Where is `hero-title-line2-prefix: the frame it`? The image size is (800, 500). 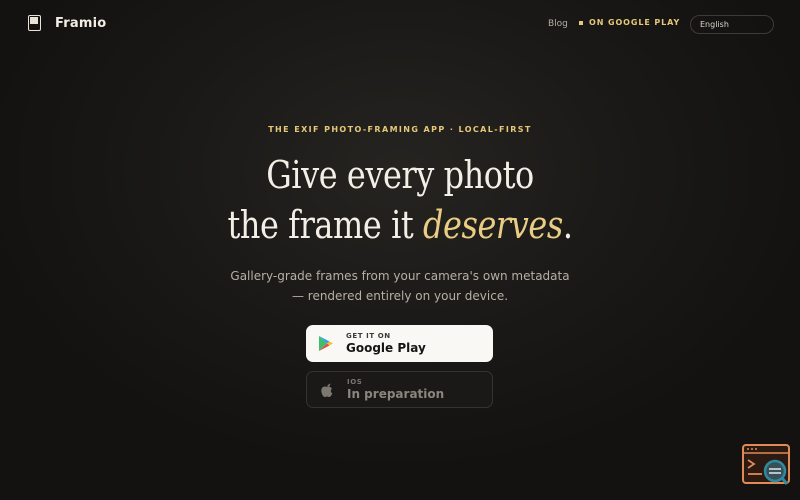 hero-title-line2-prefix: the frame it is located at coordinates (325, 225).